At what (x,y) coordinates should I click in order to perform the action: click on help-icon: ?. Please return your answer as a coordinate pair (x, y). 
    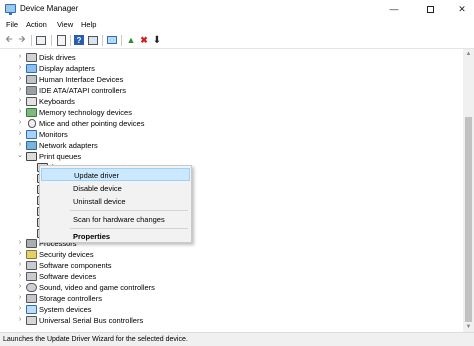
    Looking at the image, I should click on (79, 40).